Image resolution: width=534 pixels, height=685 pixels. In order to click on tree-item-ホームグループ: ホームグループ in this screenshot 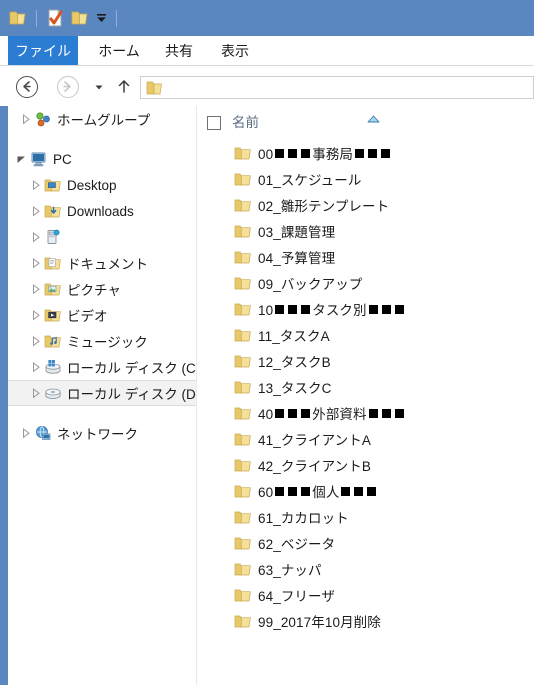, I will do `click(102, 119)`.